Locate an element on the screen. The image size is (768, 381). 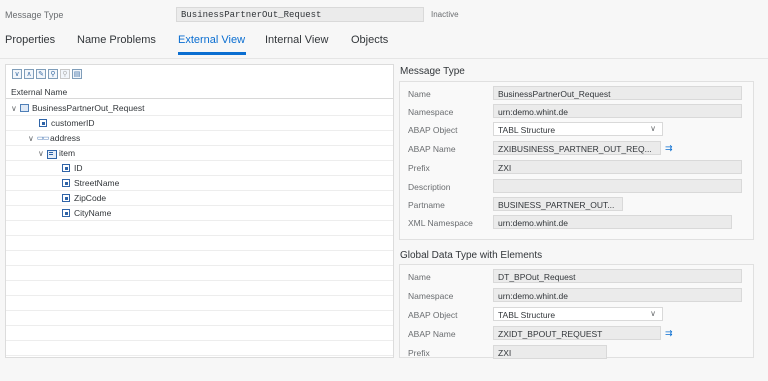
name-label: Name is located at coordinates (419, 94).